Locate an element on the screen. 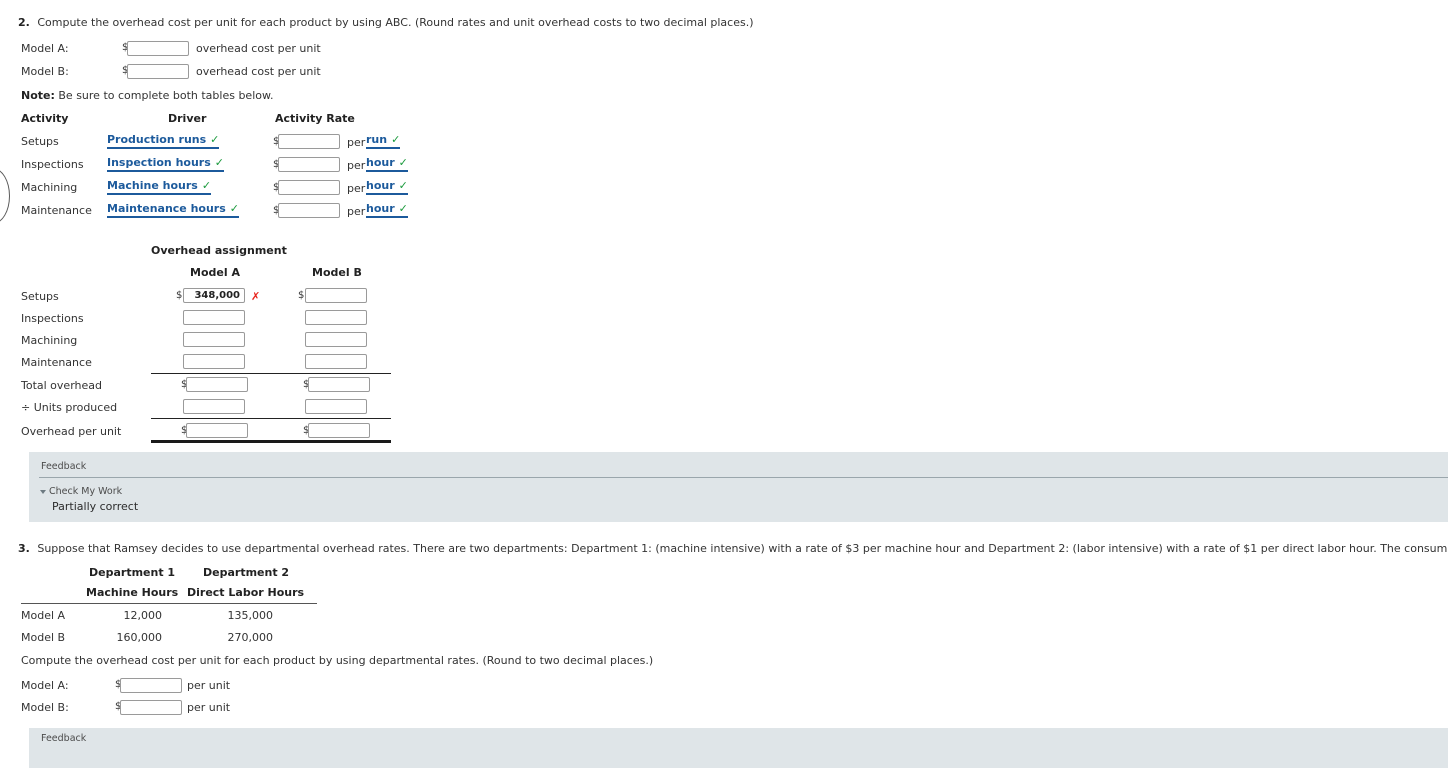 This screenshot has height=768, width=1448. overhead-input-maintenance-model-b is located at coordinates (336, 361).